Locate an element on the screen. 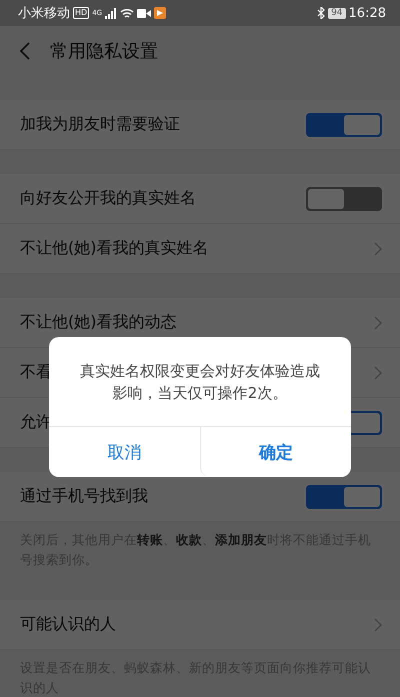  signal-icon is located at coordinates (111, 13).